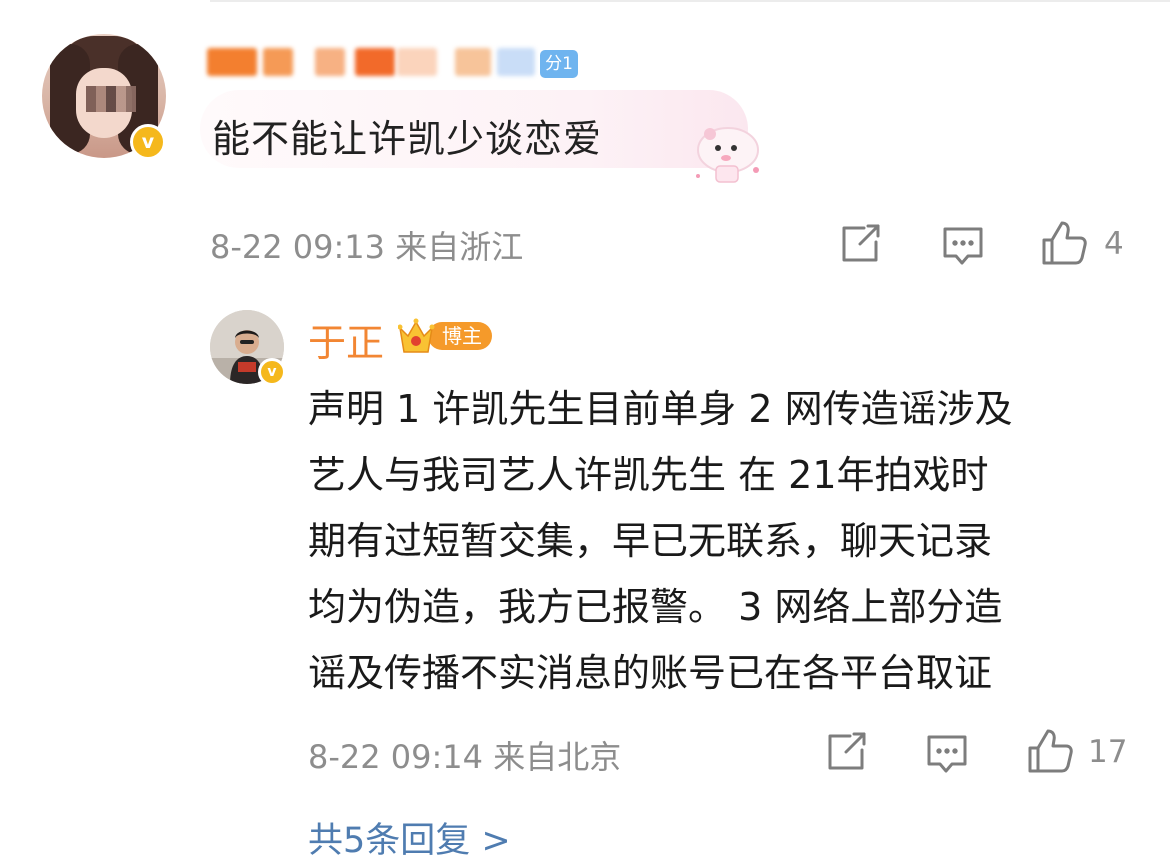 The height and width of the screenshot is (867, 1170). Describe the element at coordinates (396, 757) in the screenshot. I see `reply-time: 8-22 09:14` at that location.